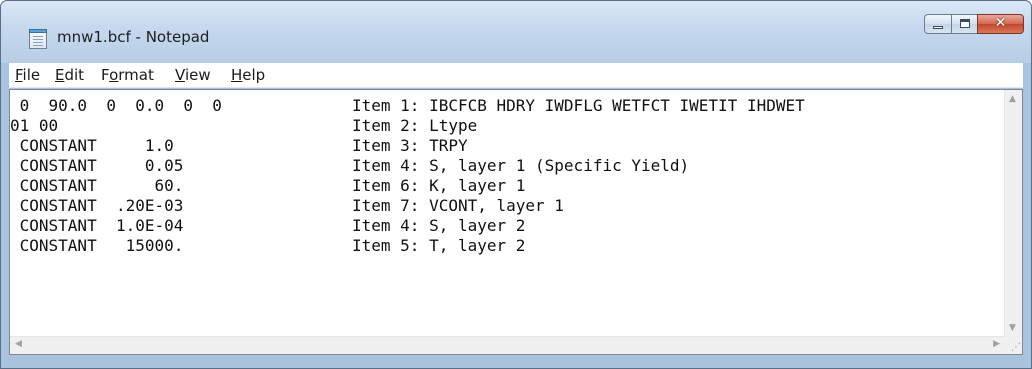 This screenshot has height=369, width=1032. Describe the element at coordinates (1012, 328) in the screenshot. I see `scroll-down-arrow-icon: ▼` at that location.